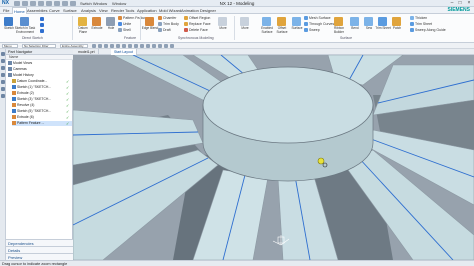 This screenshot has height=266, width=474. What do you see at coordinates (196, 30) in the screenshot?
I see `delete-face-button: Delete Face` at bounding box center [196, 30].